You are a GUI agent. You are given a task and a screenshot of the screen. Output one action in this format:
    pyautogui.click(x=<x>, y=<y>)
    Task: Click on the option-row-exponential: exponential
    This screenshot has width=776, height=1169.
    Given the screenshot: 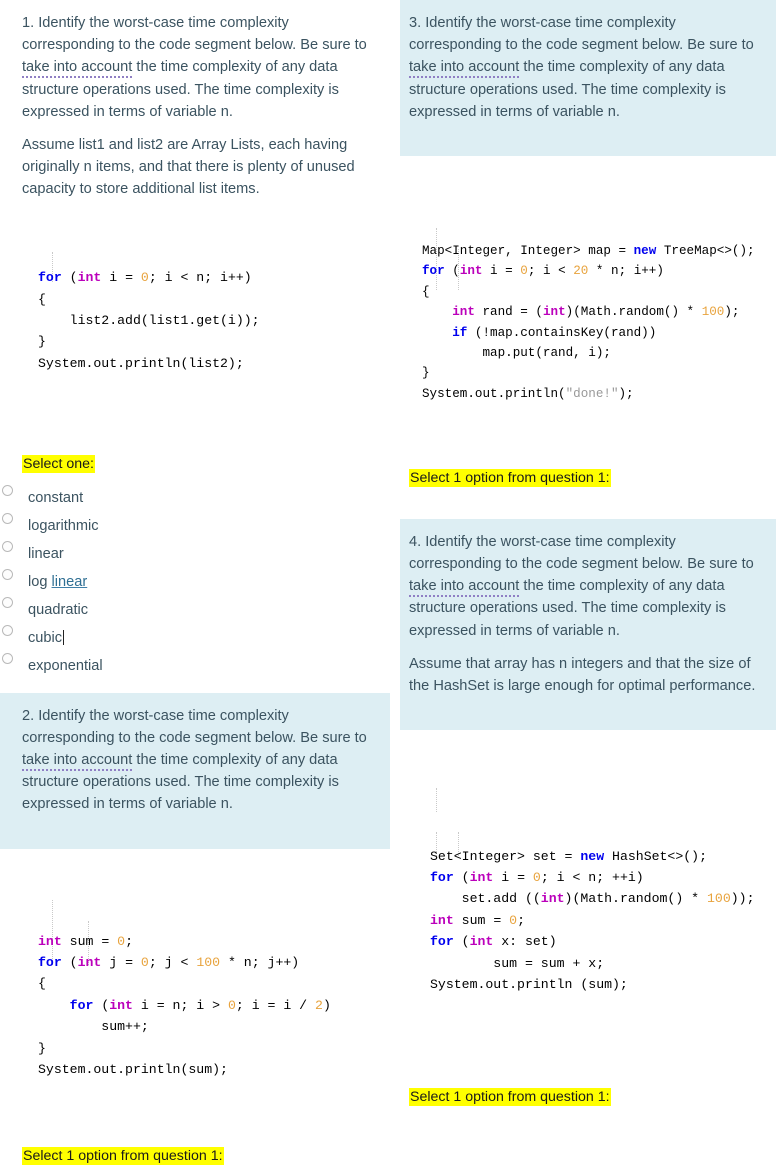 What is the action you would take?
    pyautogui.click(x=195, y=665)
    